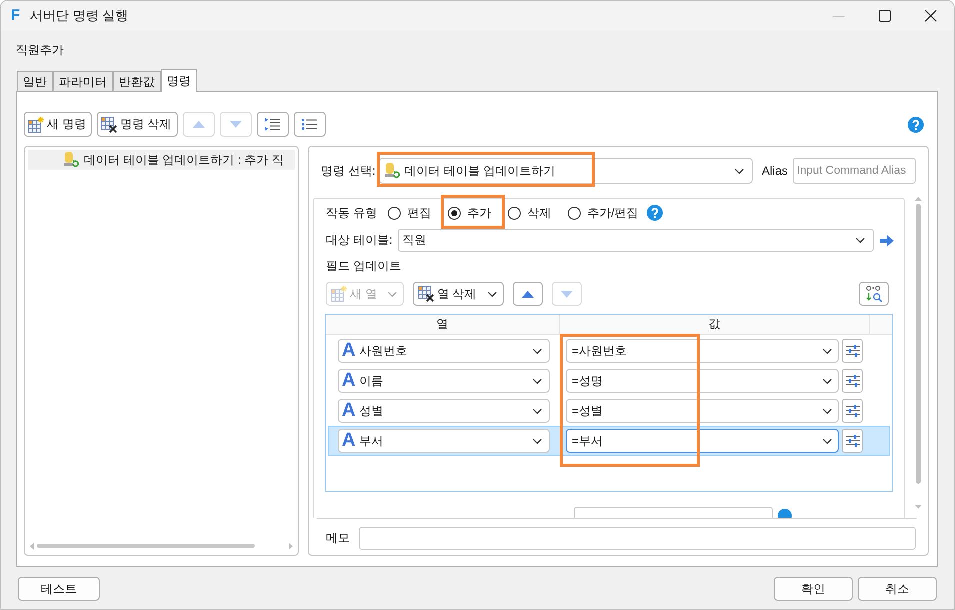 Image resolution: width=955 pixels, height=610 pixels. Describe the element at coordinates (565, 171) in the screenshot. I see `command-select: 데이터 테이블 업데이트하기` at that location.